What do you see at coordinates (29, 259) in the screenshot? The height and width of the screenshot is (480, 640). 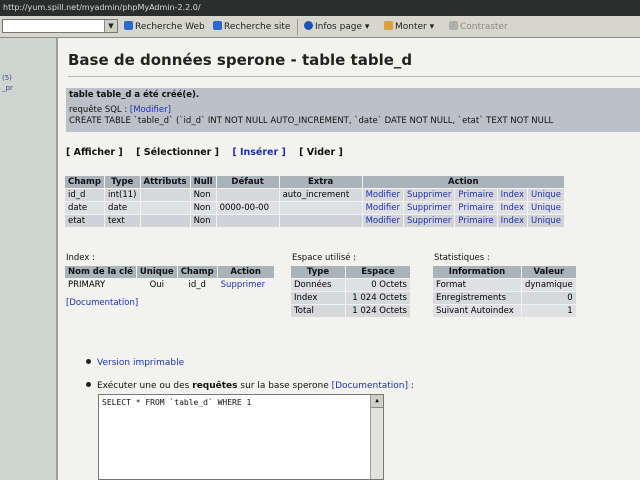 I see `left-frame: (5) _pr` at bounding box center [29, 259].